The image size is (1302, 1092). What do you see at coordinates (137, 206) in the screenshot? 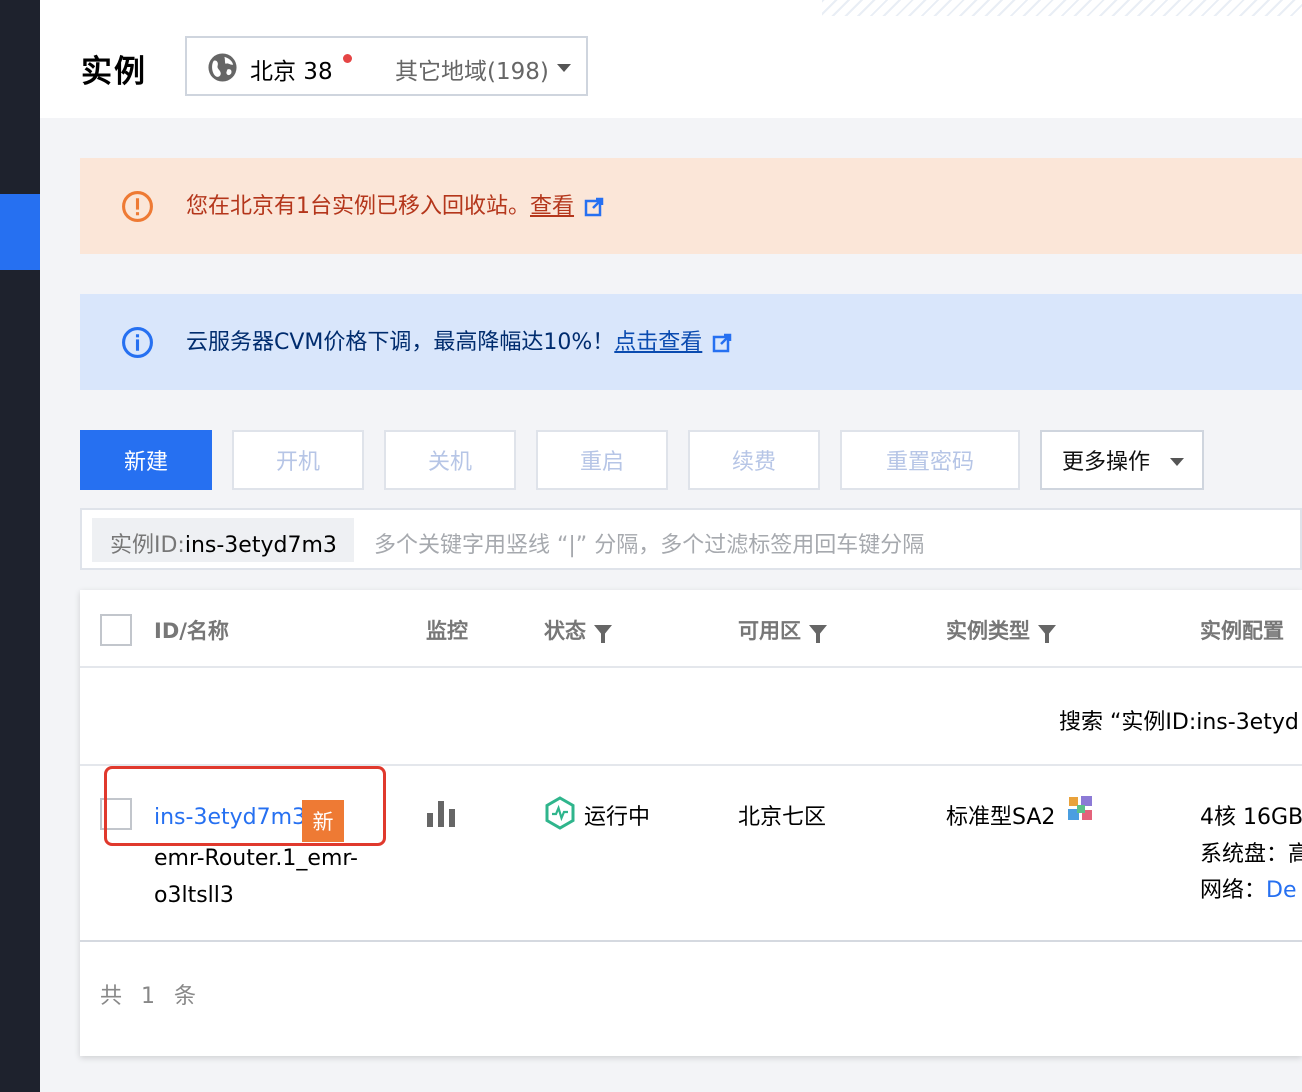
I see `warning-icon` at bounding box center [137, 206].